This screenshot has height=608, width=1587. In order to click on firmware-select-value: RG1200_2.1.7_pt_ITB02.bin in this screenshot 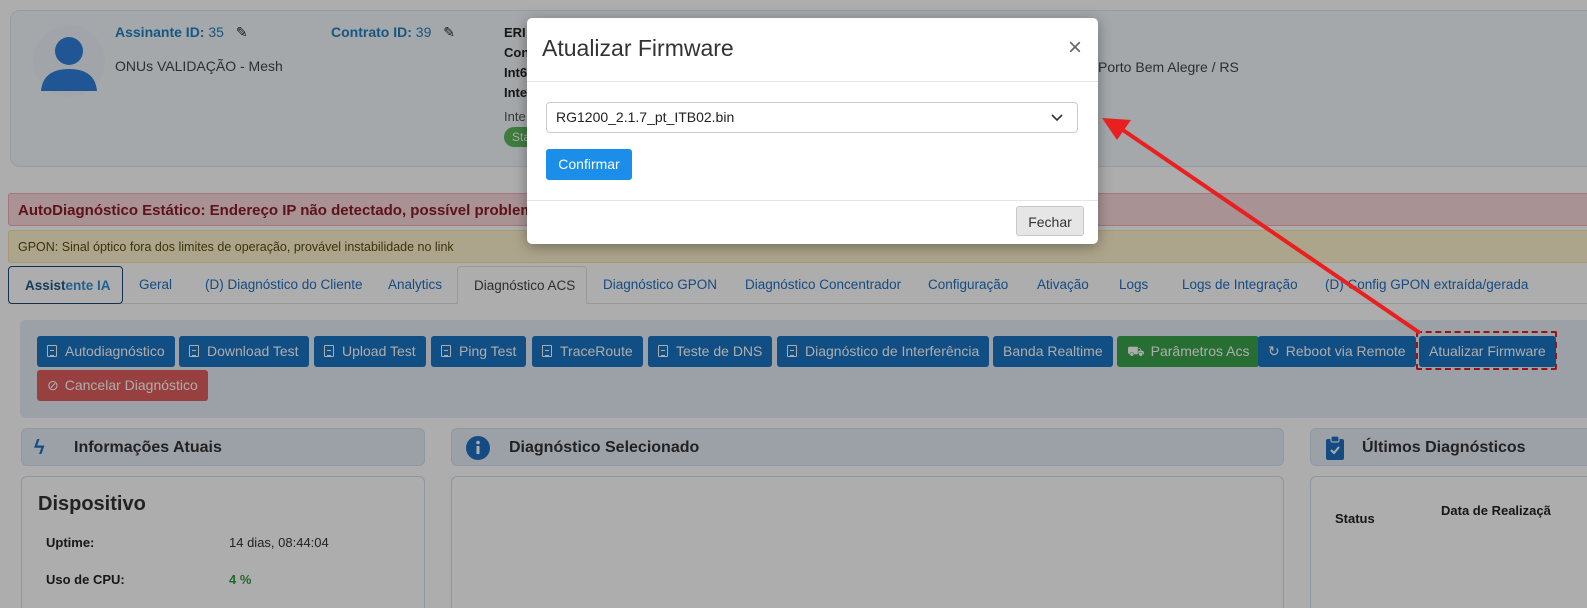, I will do `click(645, 117)`.